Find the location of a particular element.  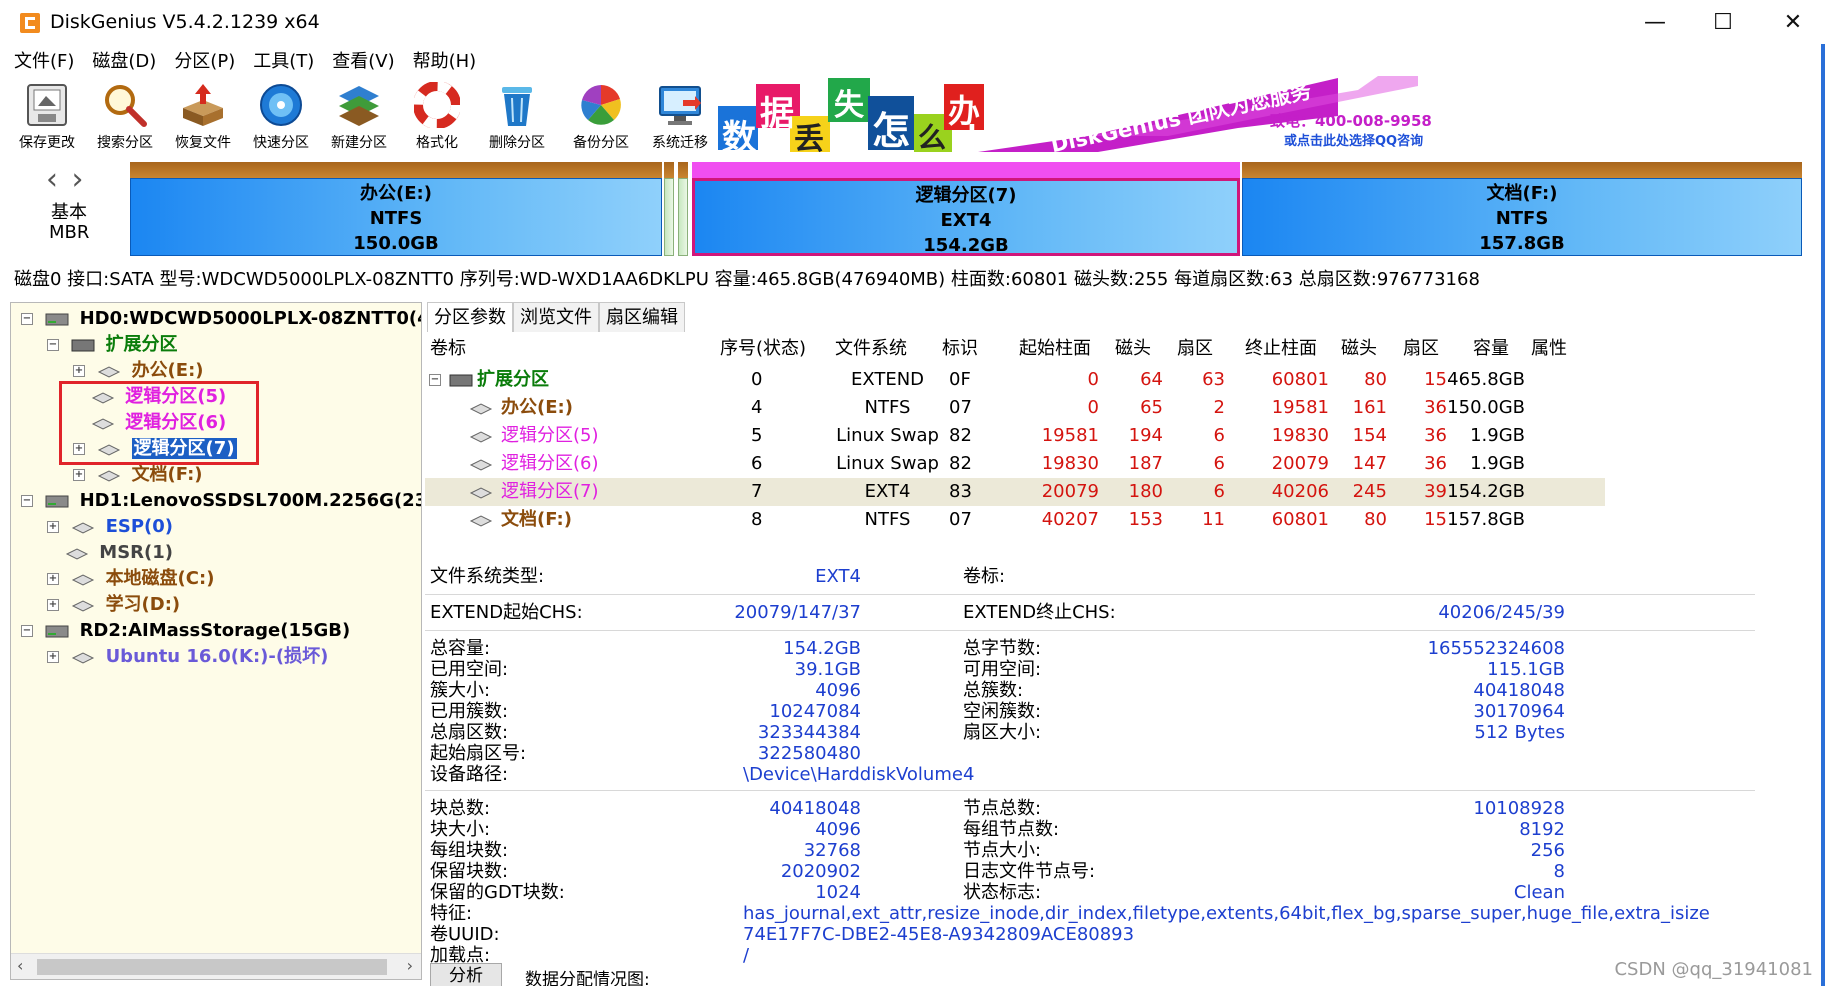

extend-end-label: EXTEND终止CHS: is located at coordinates (1039, 612).